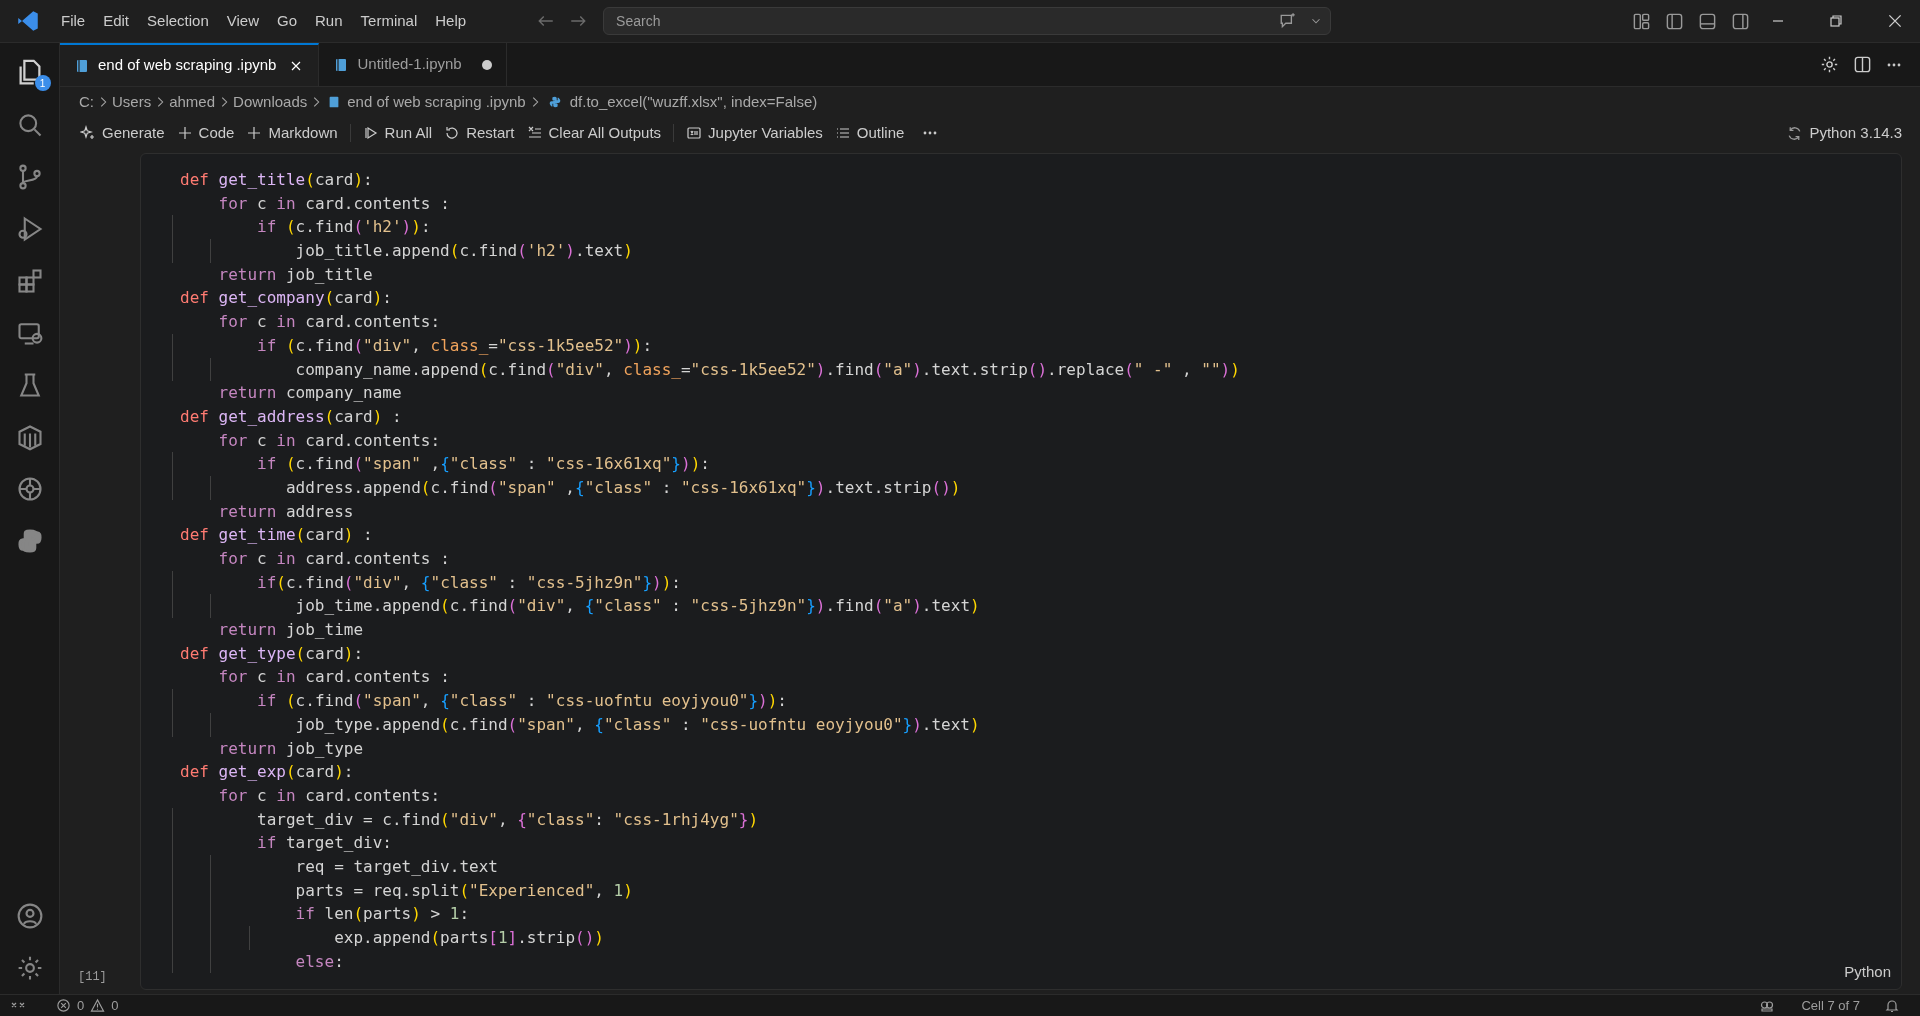  Describe the element at coordinates (192, 102) in the screenshot. I see `breadcrumb-item: ahmed` at that location.